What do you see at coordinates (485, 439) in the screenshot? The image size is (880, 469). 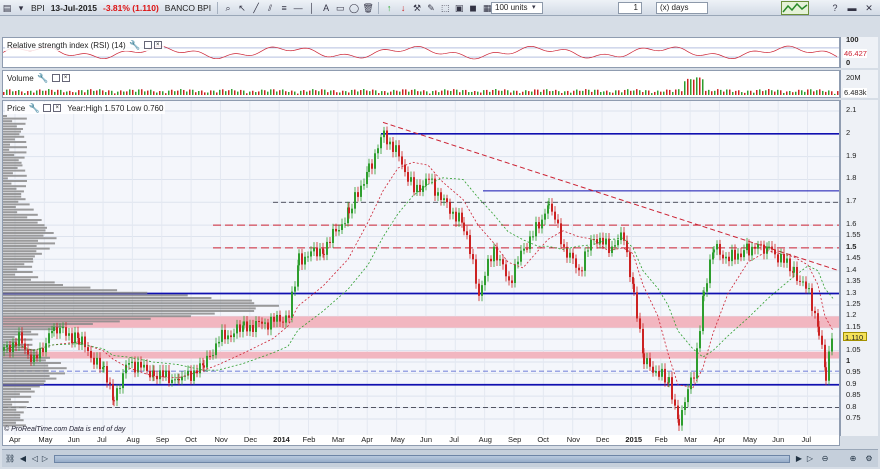 I see `time-axis-label: Aug` at bounding box center [485, 439].